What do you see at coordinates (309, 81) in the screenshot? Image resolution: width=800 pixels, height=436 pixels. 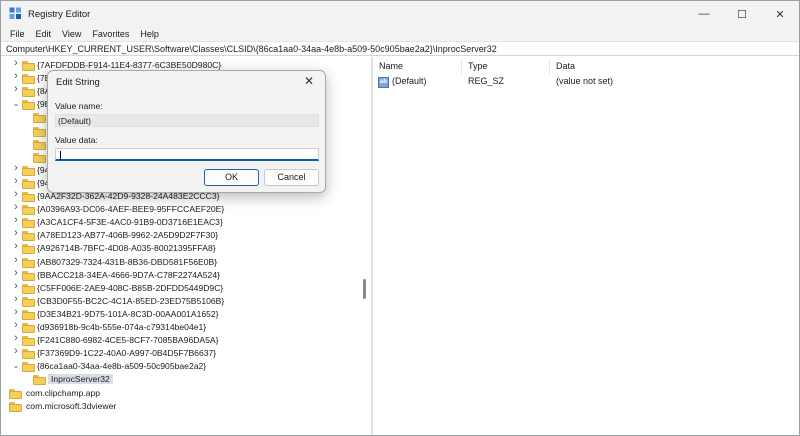 I see `dialog-close-icon: ✕` at bounding box center [309, 81].